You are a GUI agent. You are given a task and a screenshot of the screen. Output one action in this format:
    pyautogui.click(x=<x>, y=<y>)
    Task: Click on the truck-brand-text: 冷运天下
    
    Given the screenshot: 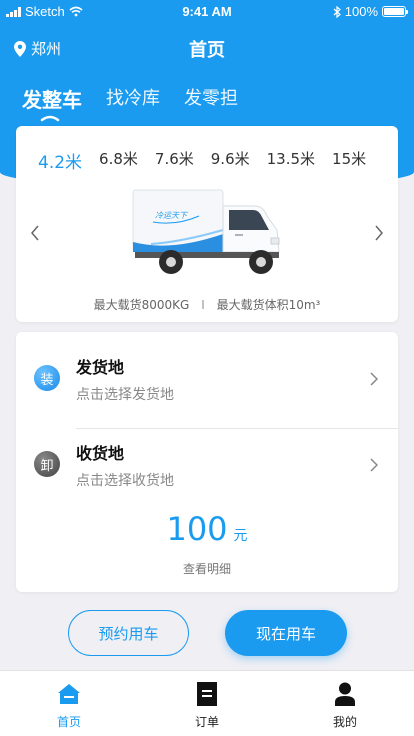 What is the action you would take?
    pyautogui.click(x=172, y=215)
    